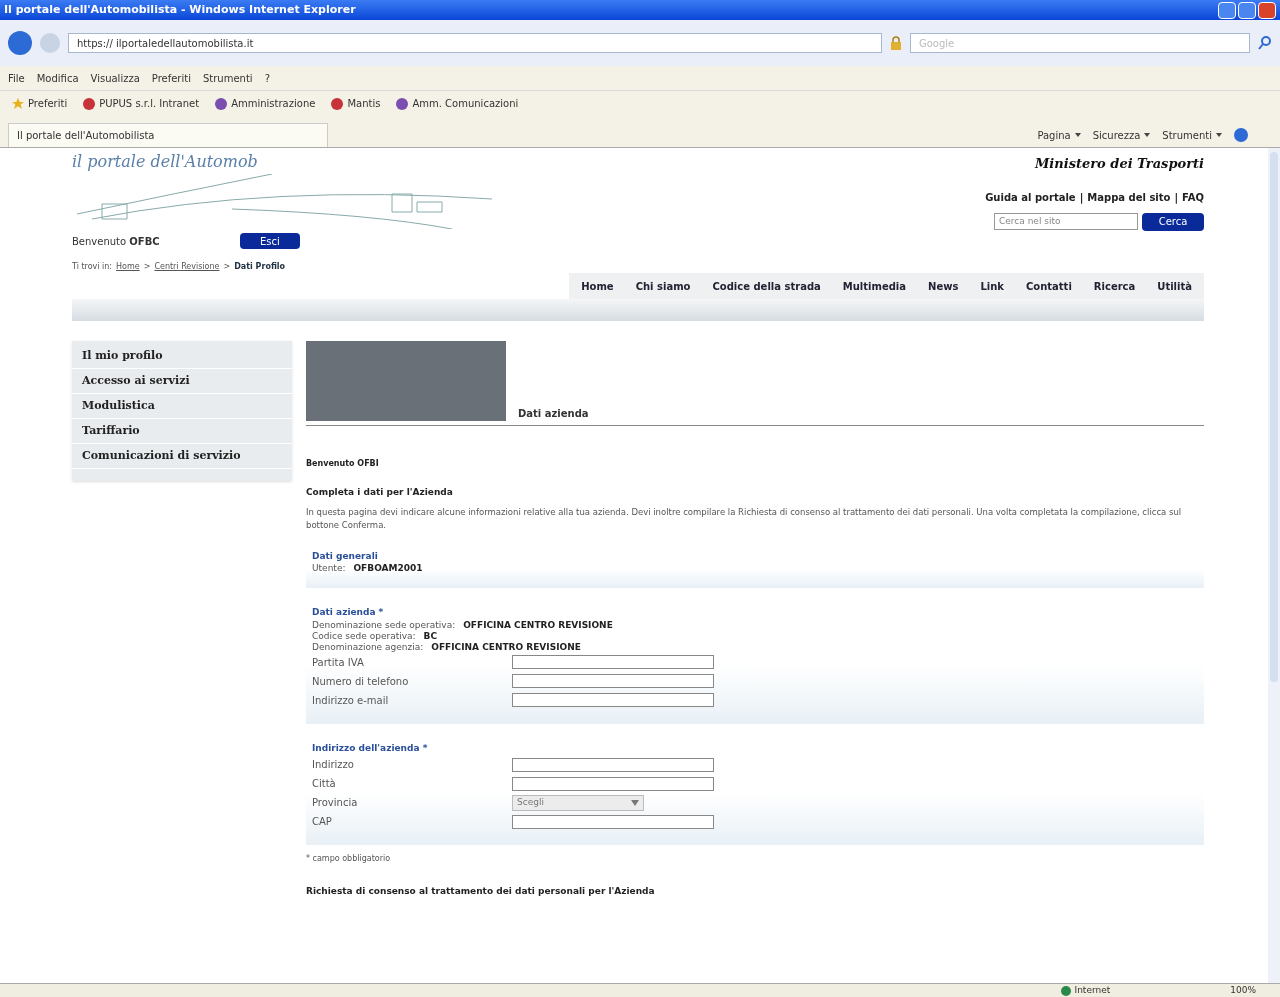 This screenshot has width=1280, height=997. Describe the element at coordinates (368, 647) in the screenshot. I see `info-label: Denominazione agenzia:` at that location.